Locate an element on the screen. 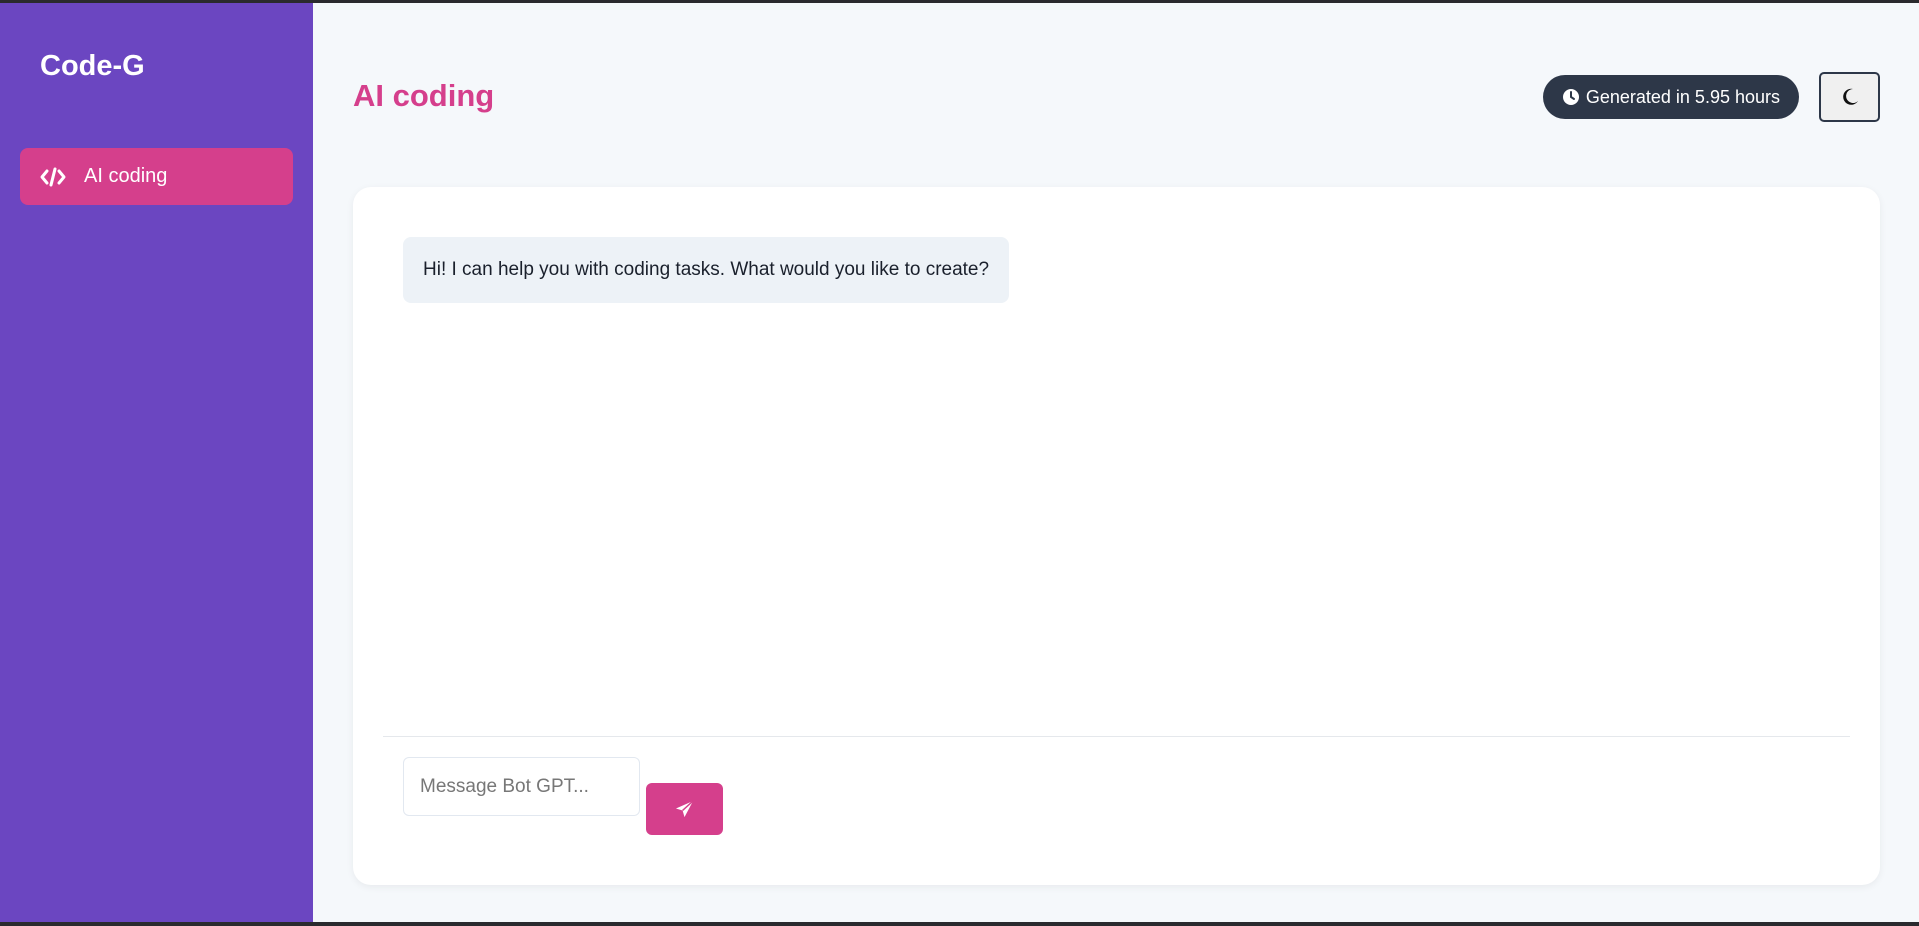 The width and height of the screenshot is (1919, 926). page-title: AI coding is located at coordinates (424, 95).